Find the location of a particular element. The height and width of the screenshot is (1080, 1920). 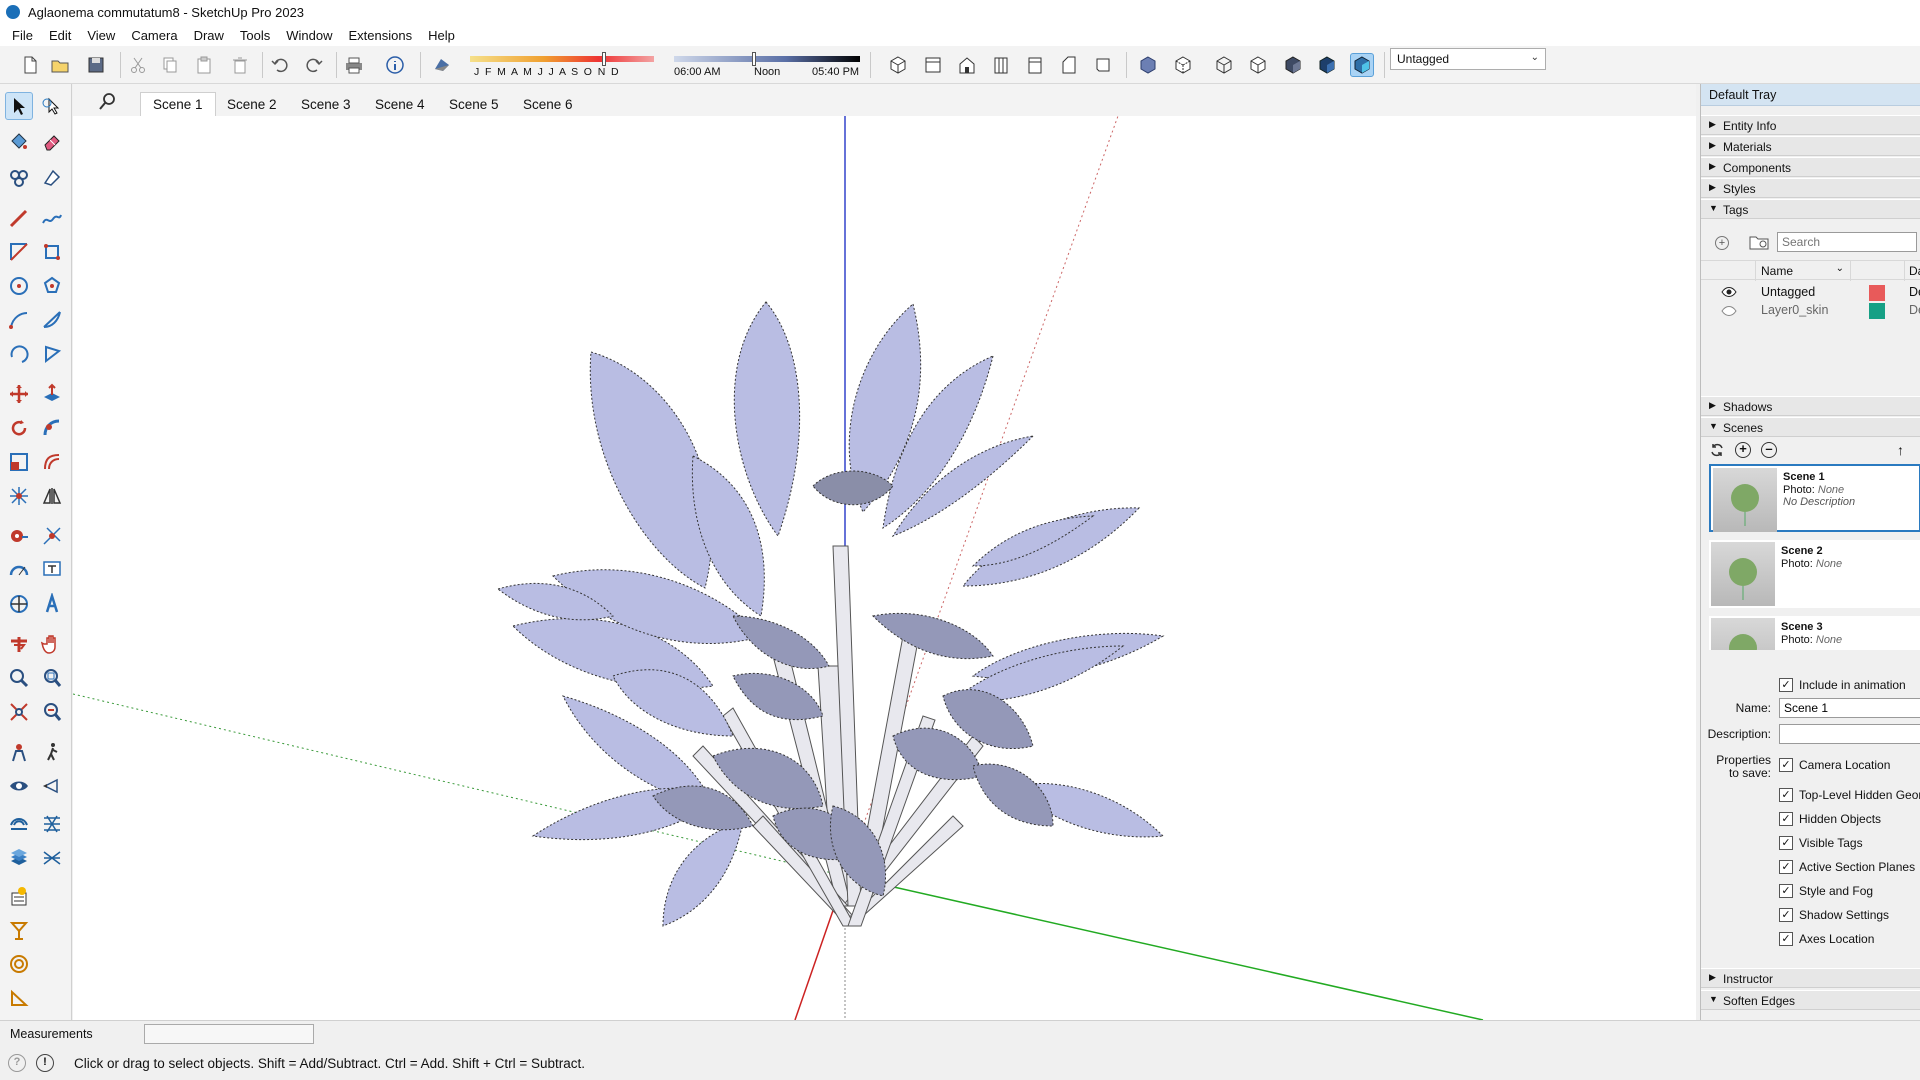

menu-camera: Camera is located at coordinates (154, 35).